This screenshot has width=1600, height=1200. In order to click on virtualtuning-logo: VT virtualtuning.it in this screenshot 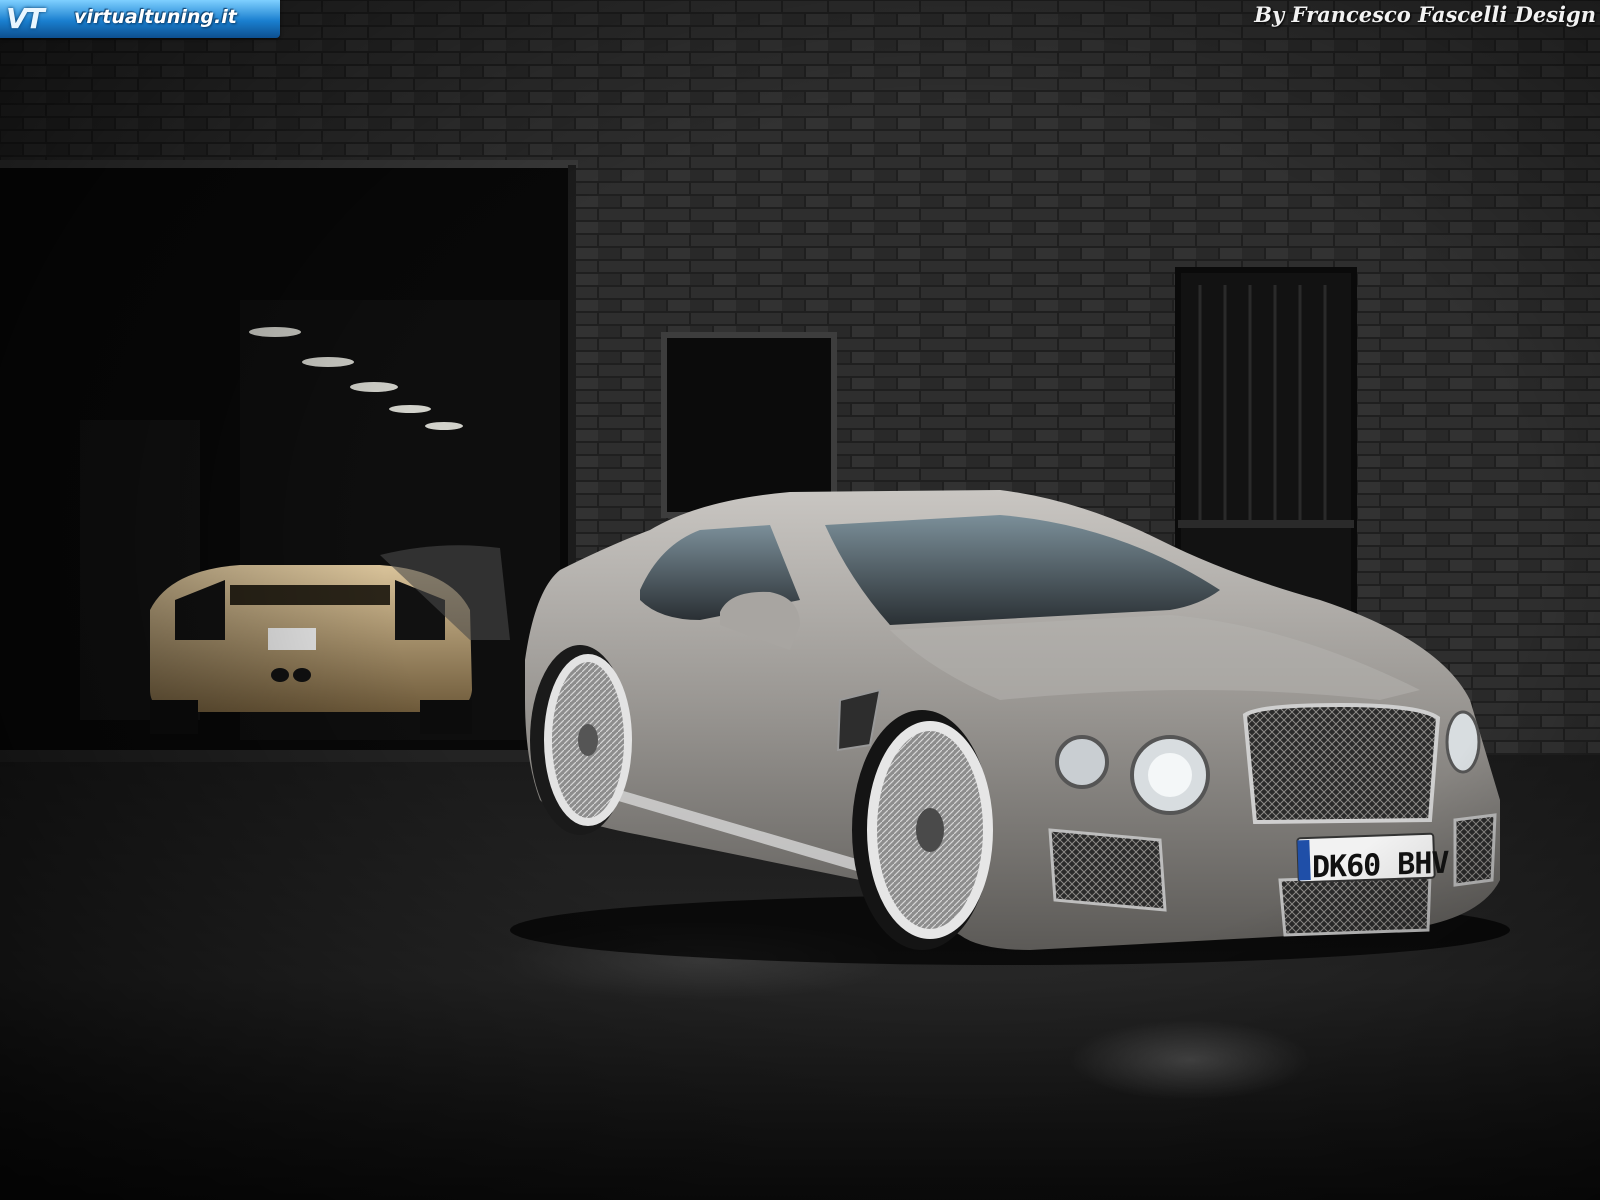, I will do `click(140, 19)`.